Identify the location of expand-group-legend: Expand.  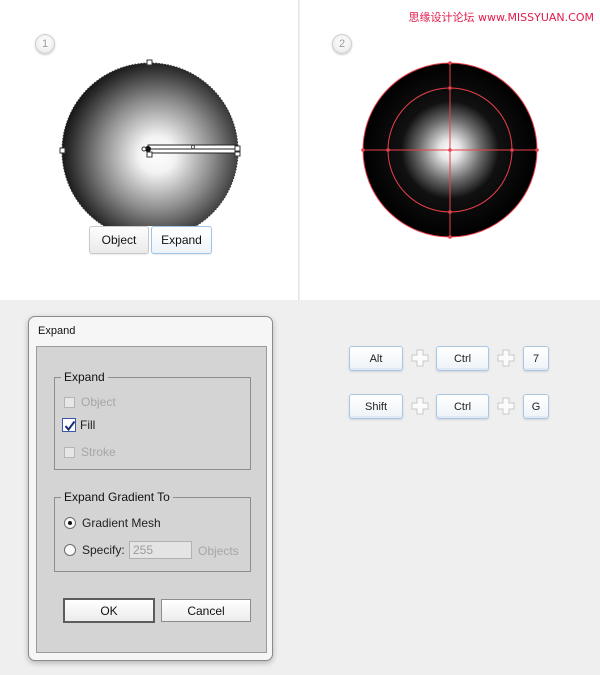
(84, 377).